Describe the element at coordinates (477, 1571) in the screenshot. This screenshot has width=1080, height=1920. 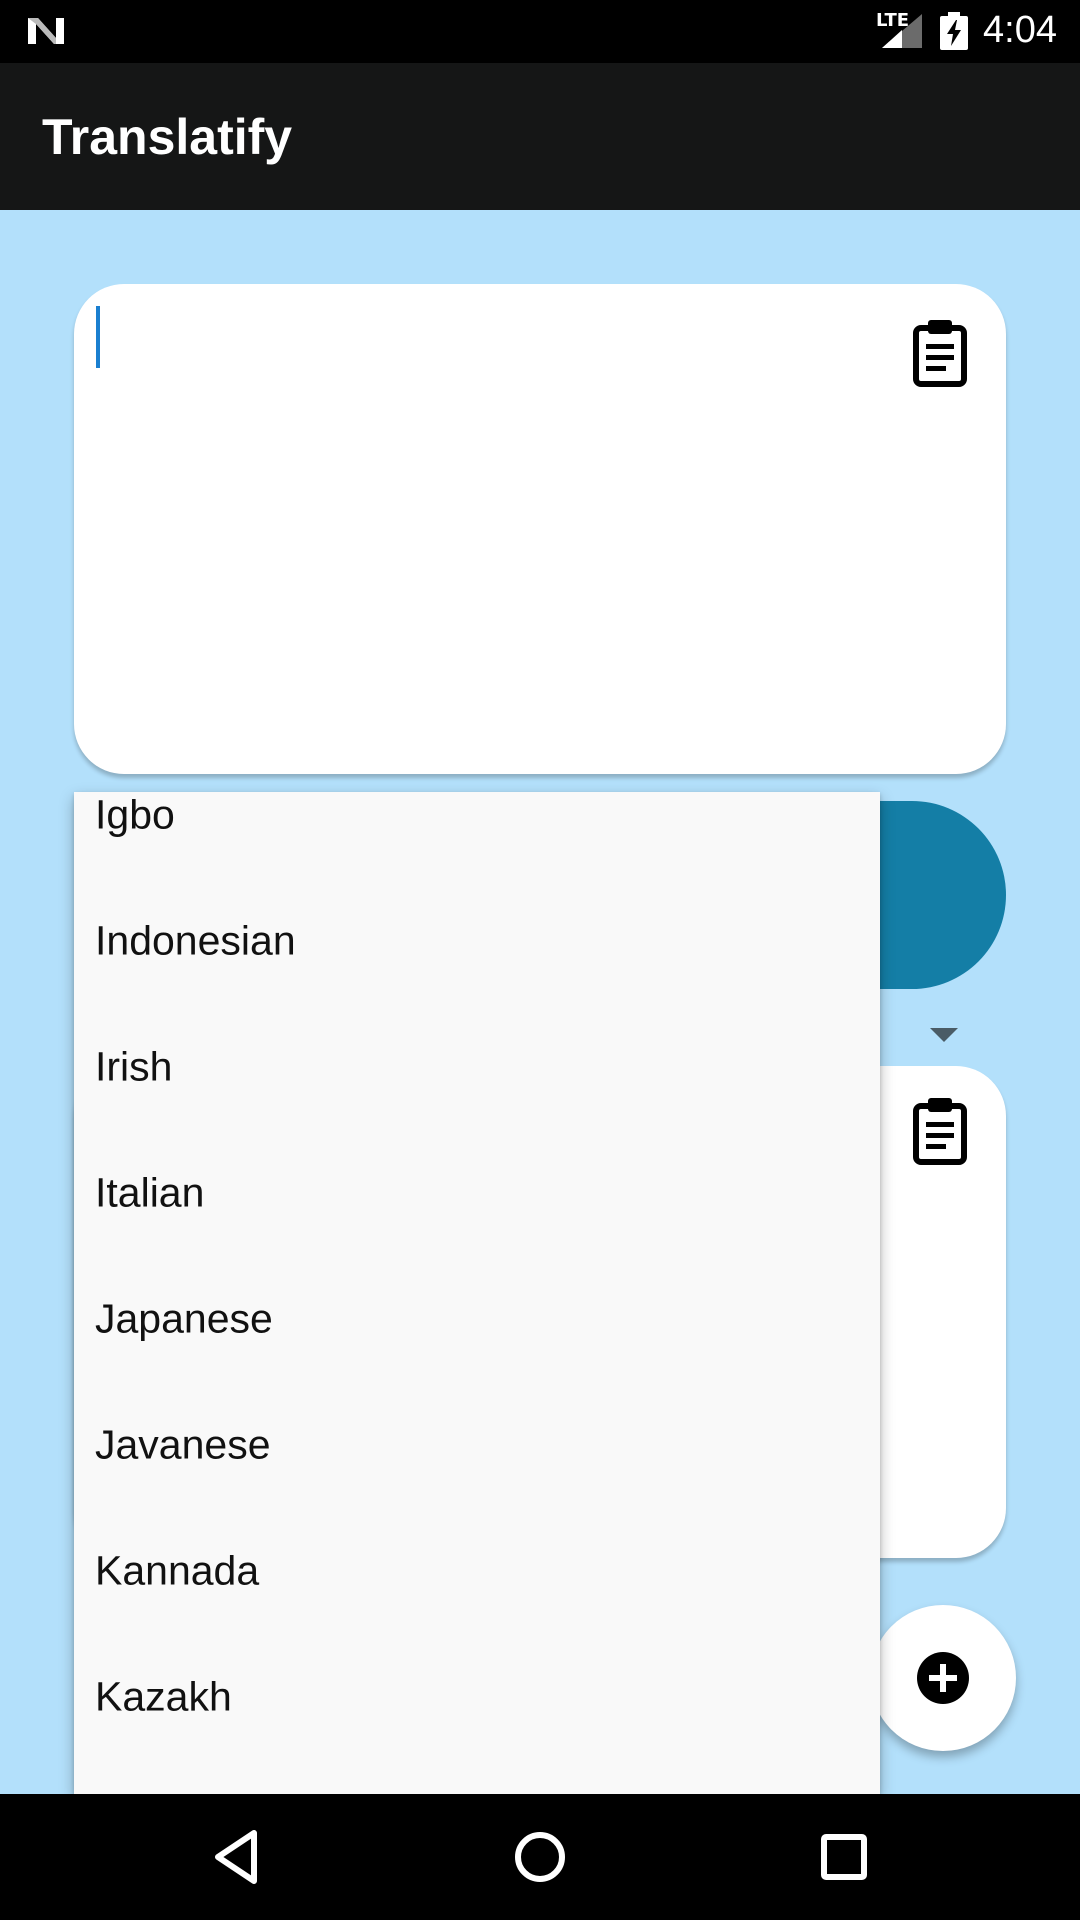
I see `dropdown-item: Kannada` at that location.